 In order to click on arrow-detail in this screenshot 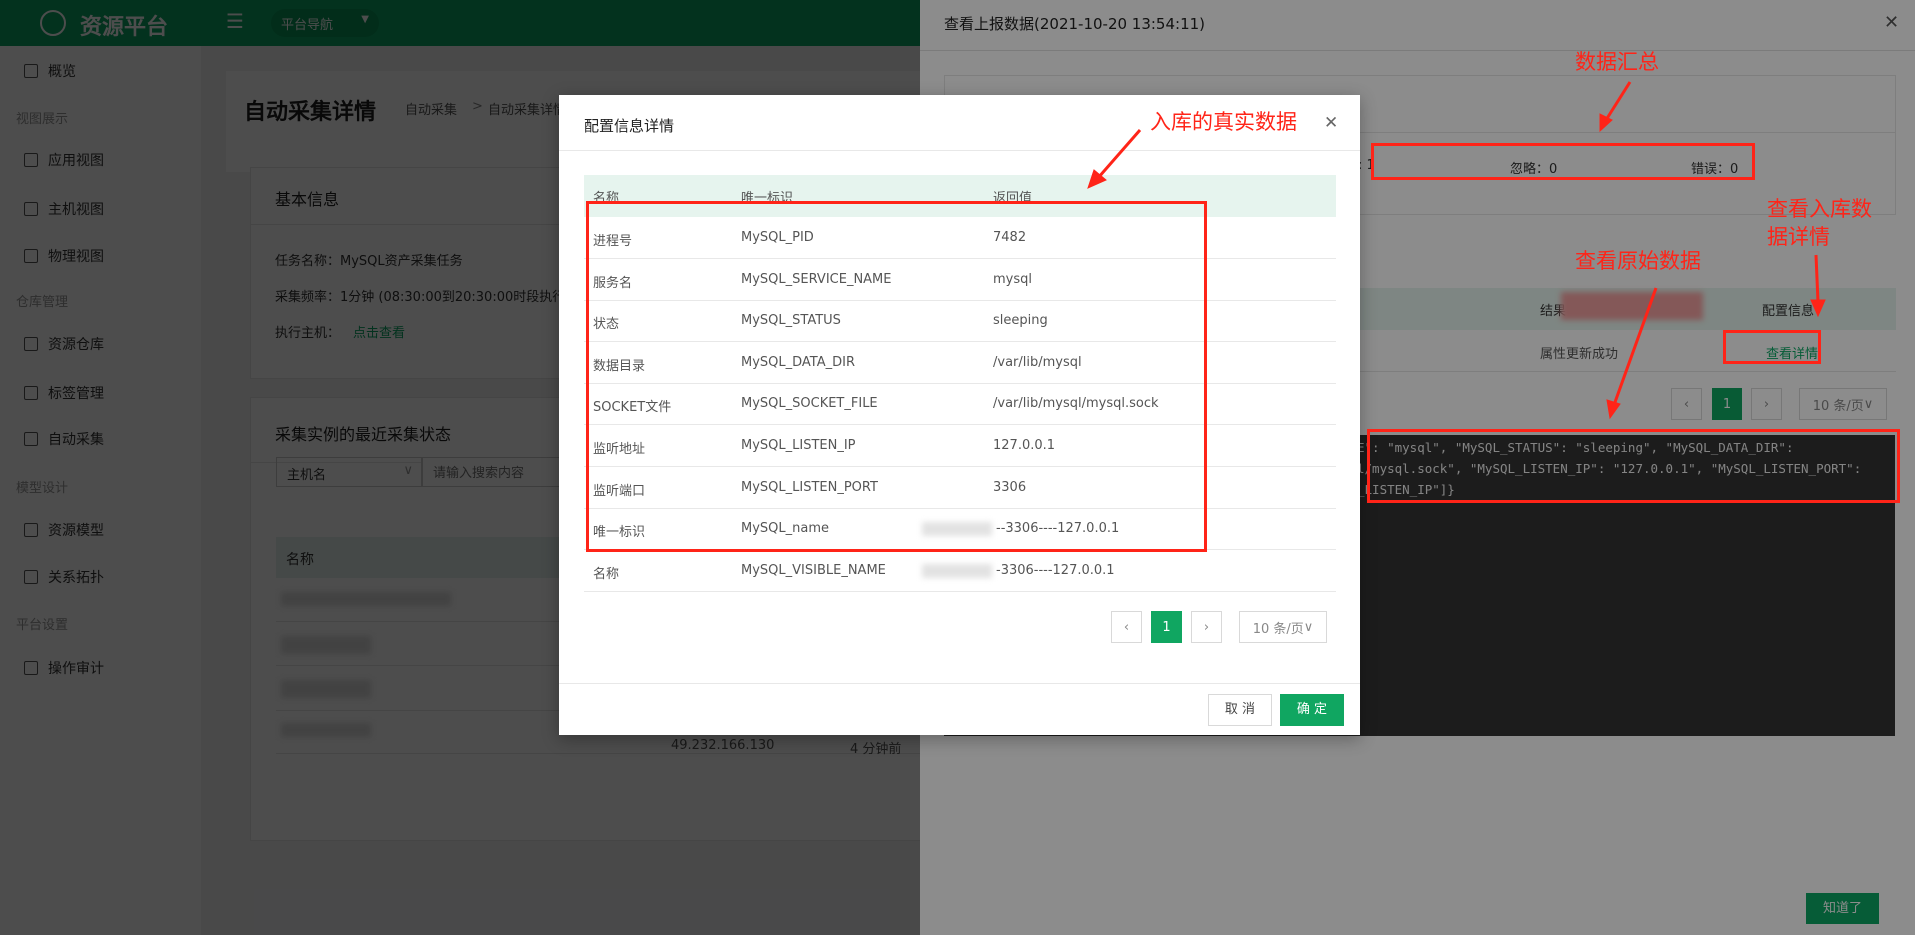, I will do `click(1817, 278)`.